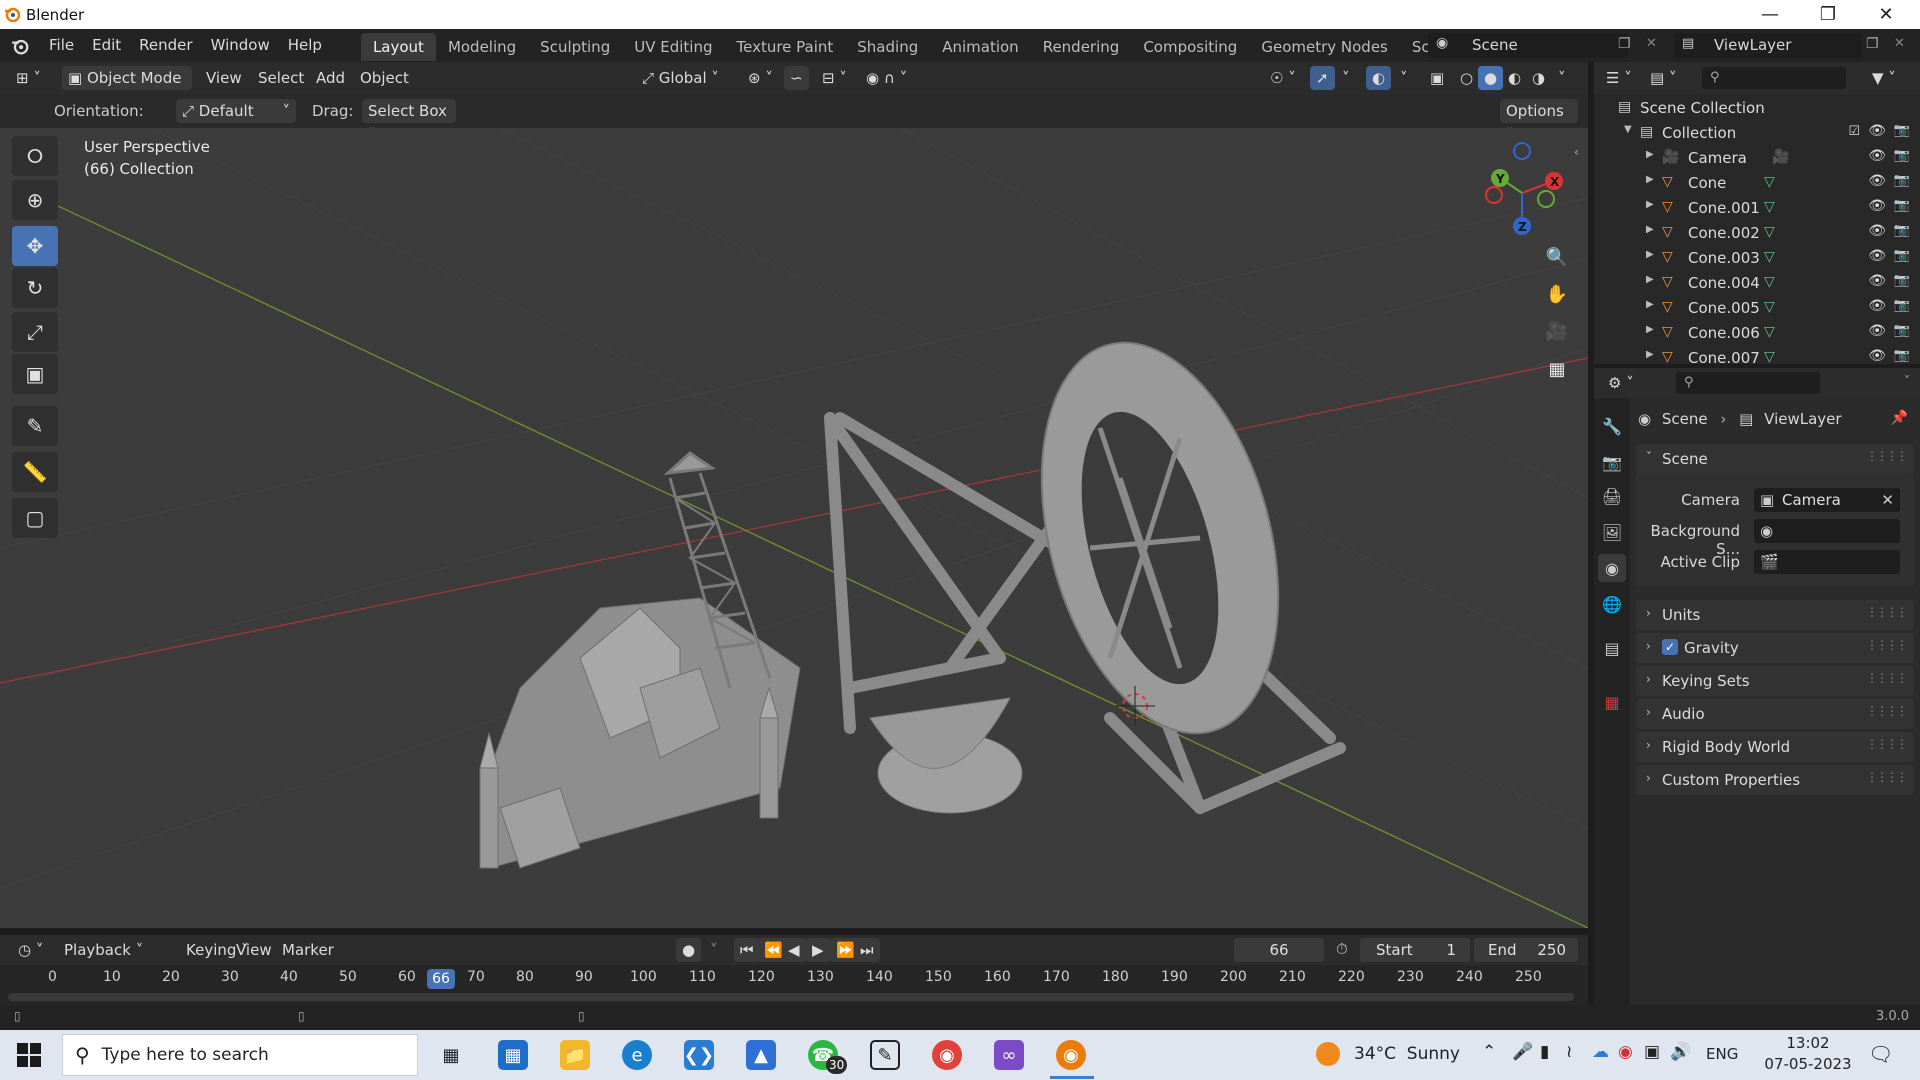 The height and width of the screenshot is (1080, 1920). I want to click on editor-type-icon: ⊞ ˅, so click(28, 78).